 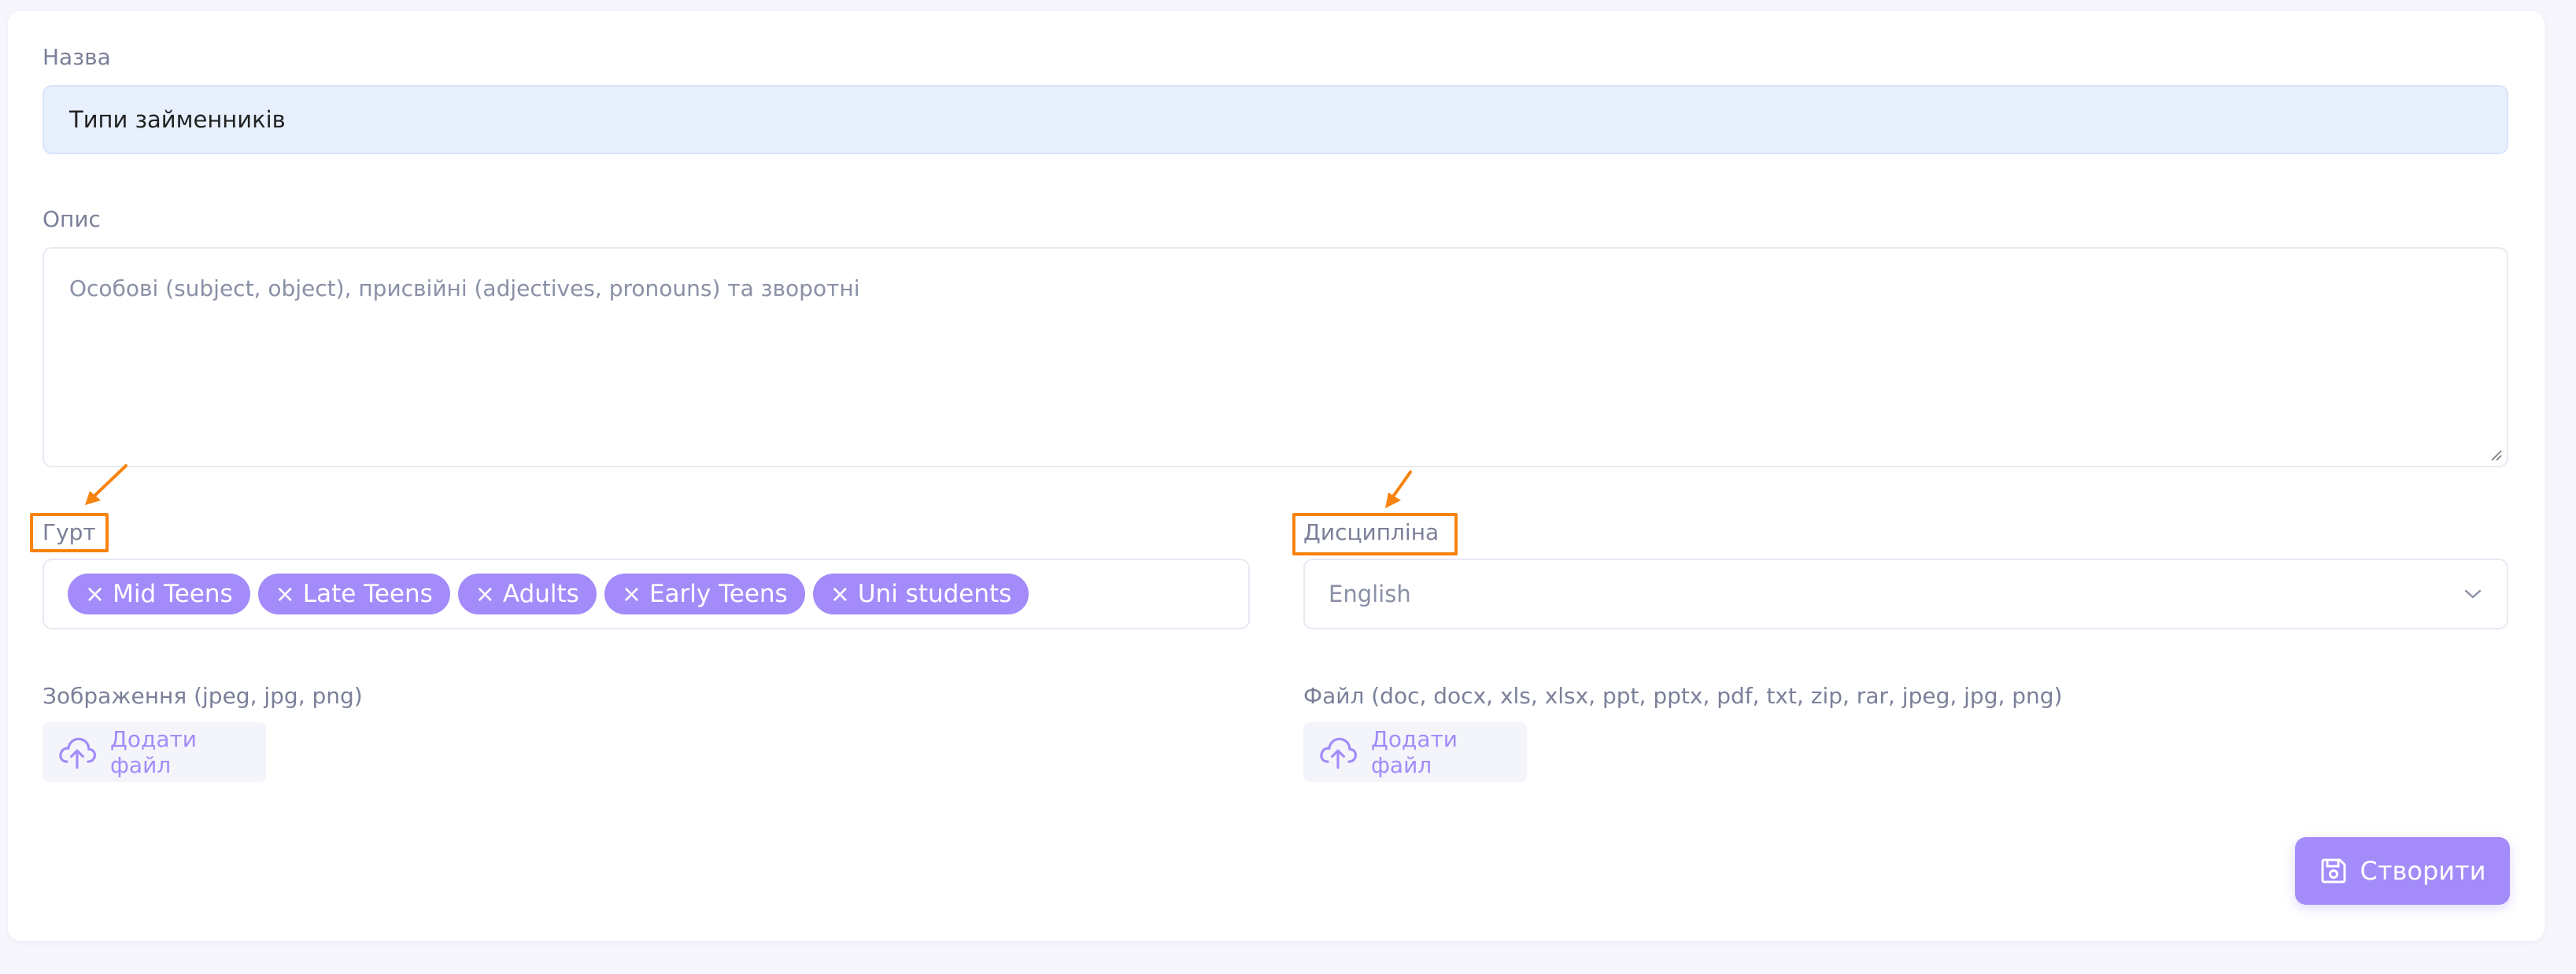 I want to click on group-tag: × Mid Teens, so click(x=159, y=594).